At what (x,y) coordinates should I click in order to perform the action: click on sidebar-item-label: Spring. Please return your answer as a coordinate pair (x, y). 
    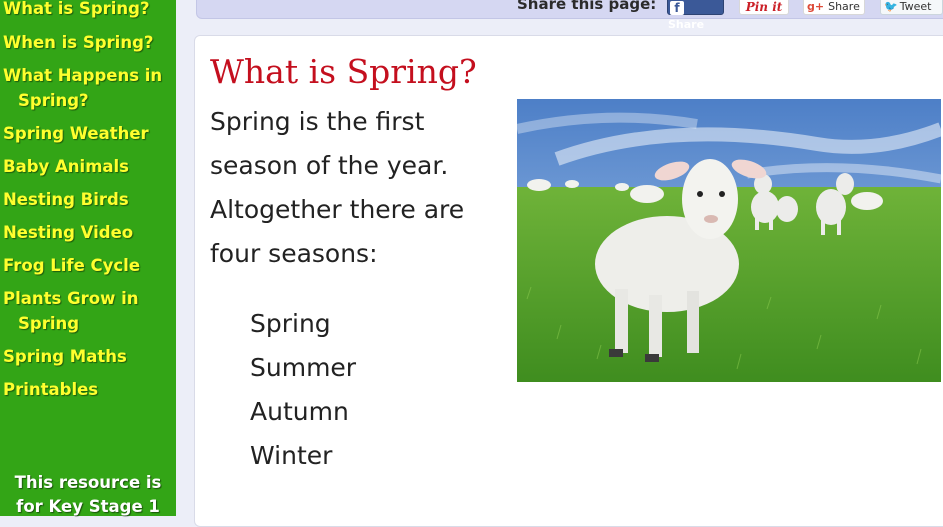
    Looking at the image, I should click on (49, 323).